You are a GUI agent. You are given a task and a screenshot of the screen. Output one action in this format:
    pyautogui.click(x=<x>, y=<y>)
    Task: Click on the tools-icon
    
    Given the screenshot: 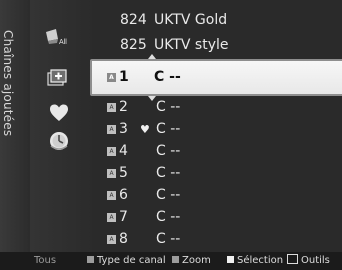 What is the action you would take?
    pyautogui.click(x=292, y=259)
    